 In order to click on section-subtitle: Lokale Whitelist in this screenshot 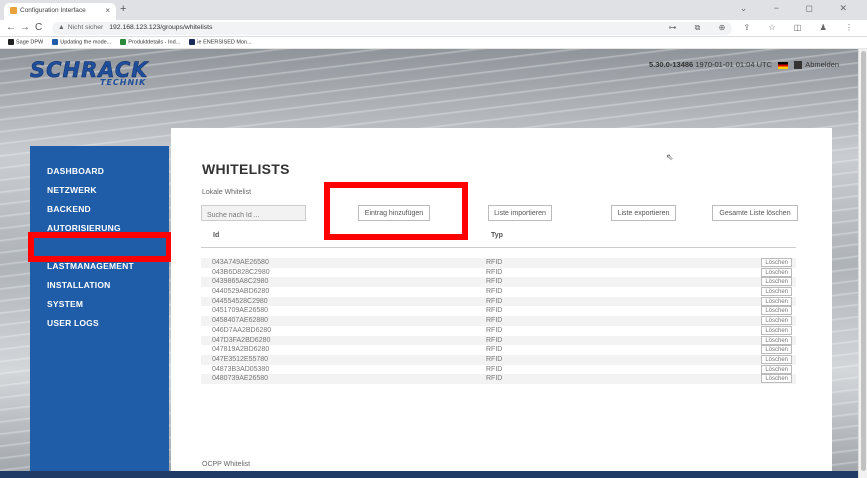, I will do `click(227, 192)`.